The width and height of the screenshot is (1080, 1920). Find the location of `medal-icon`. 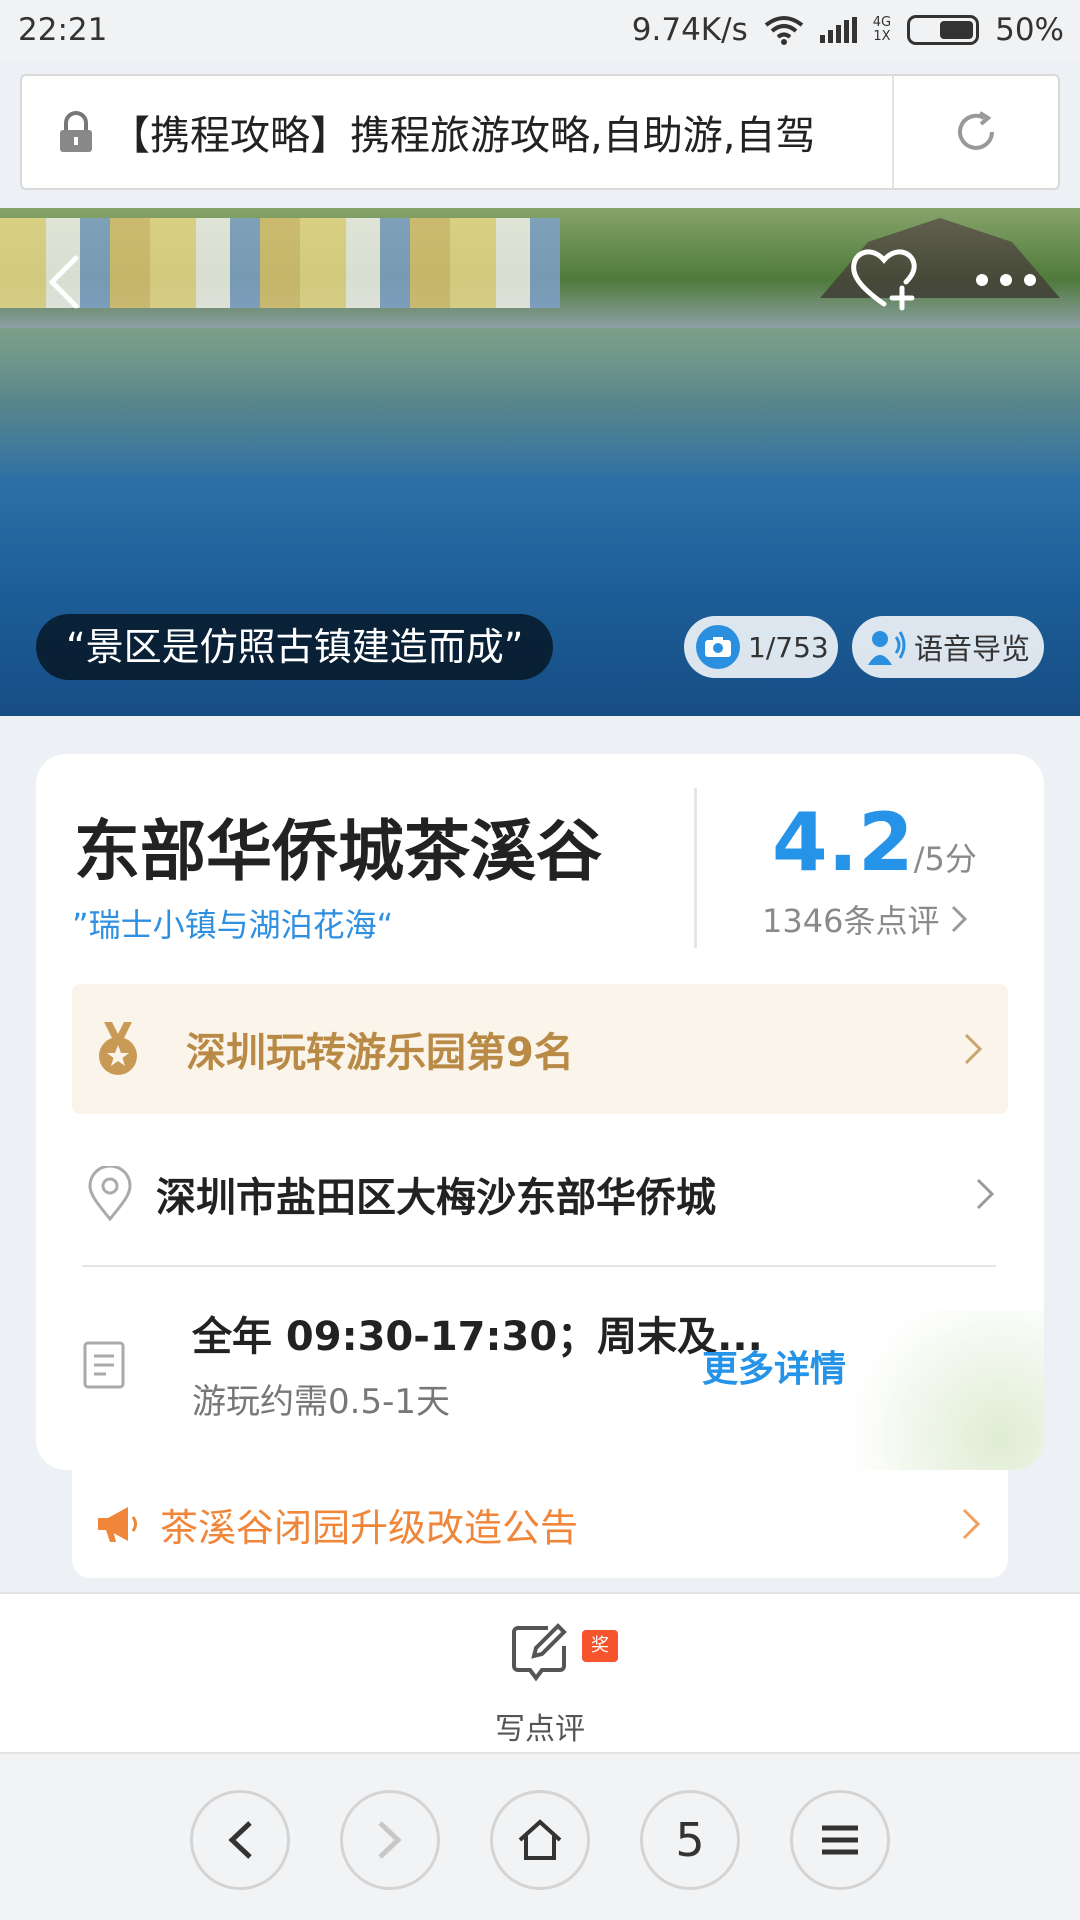

medal-icon is located at coordinates (118, 1048).